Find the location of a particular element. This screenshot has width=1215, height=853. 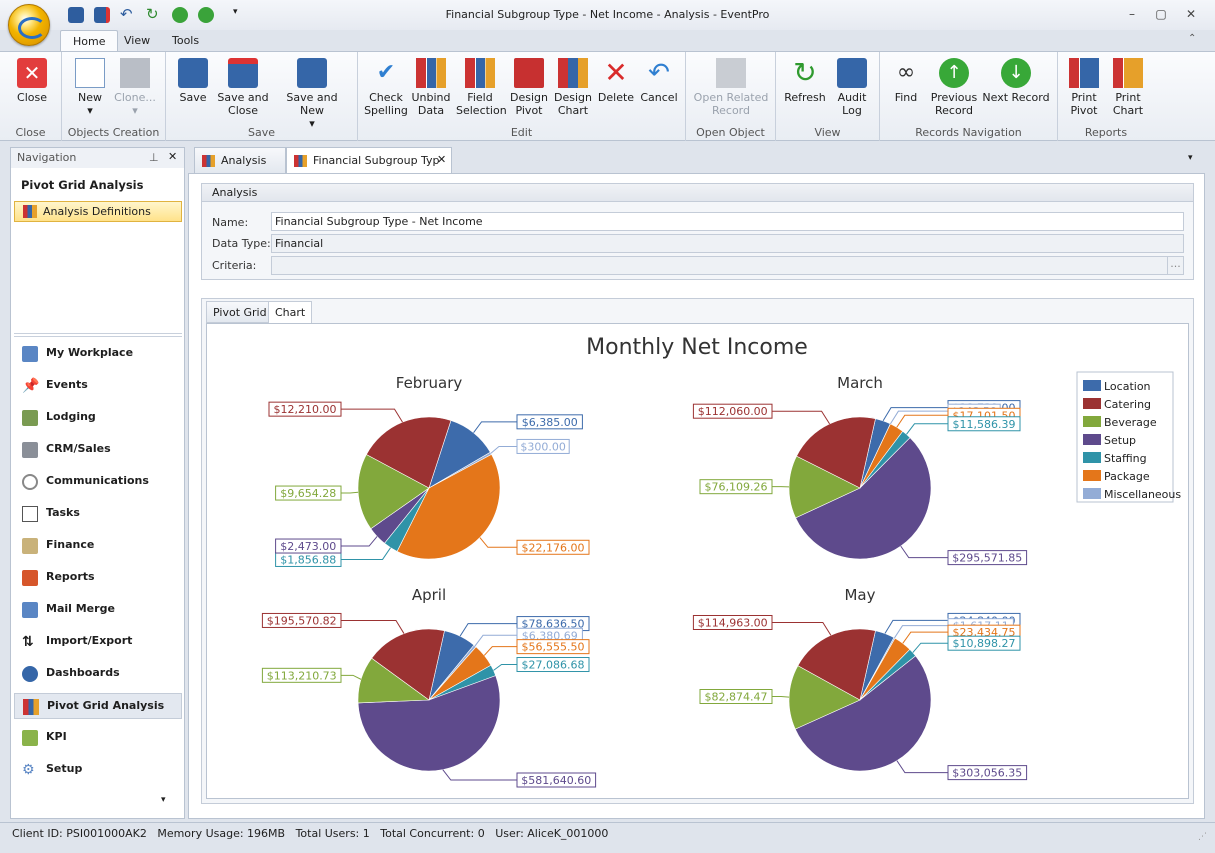

delete-button: ✕ Delete is located at coordinates (616, 81).